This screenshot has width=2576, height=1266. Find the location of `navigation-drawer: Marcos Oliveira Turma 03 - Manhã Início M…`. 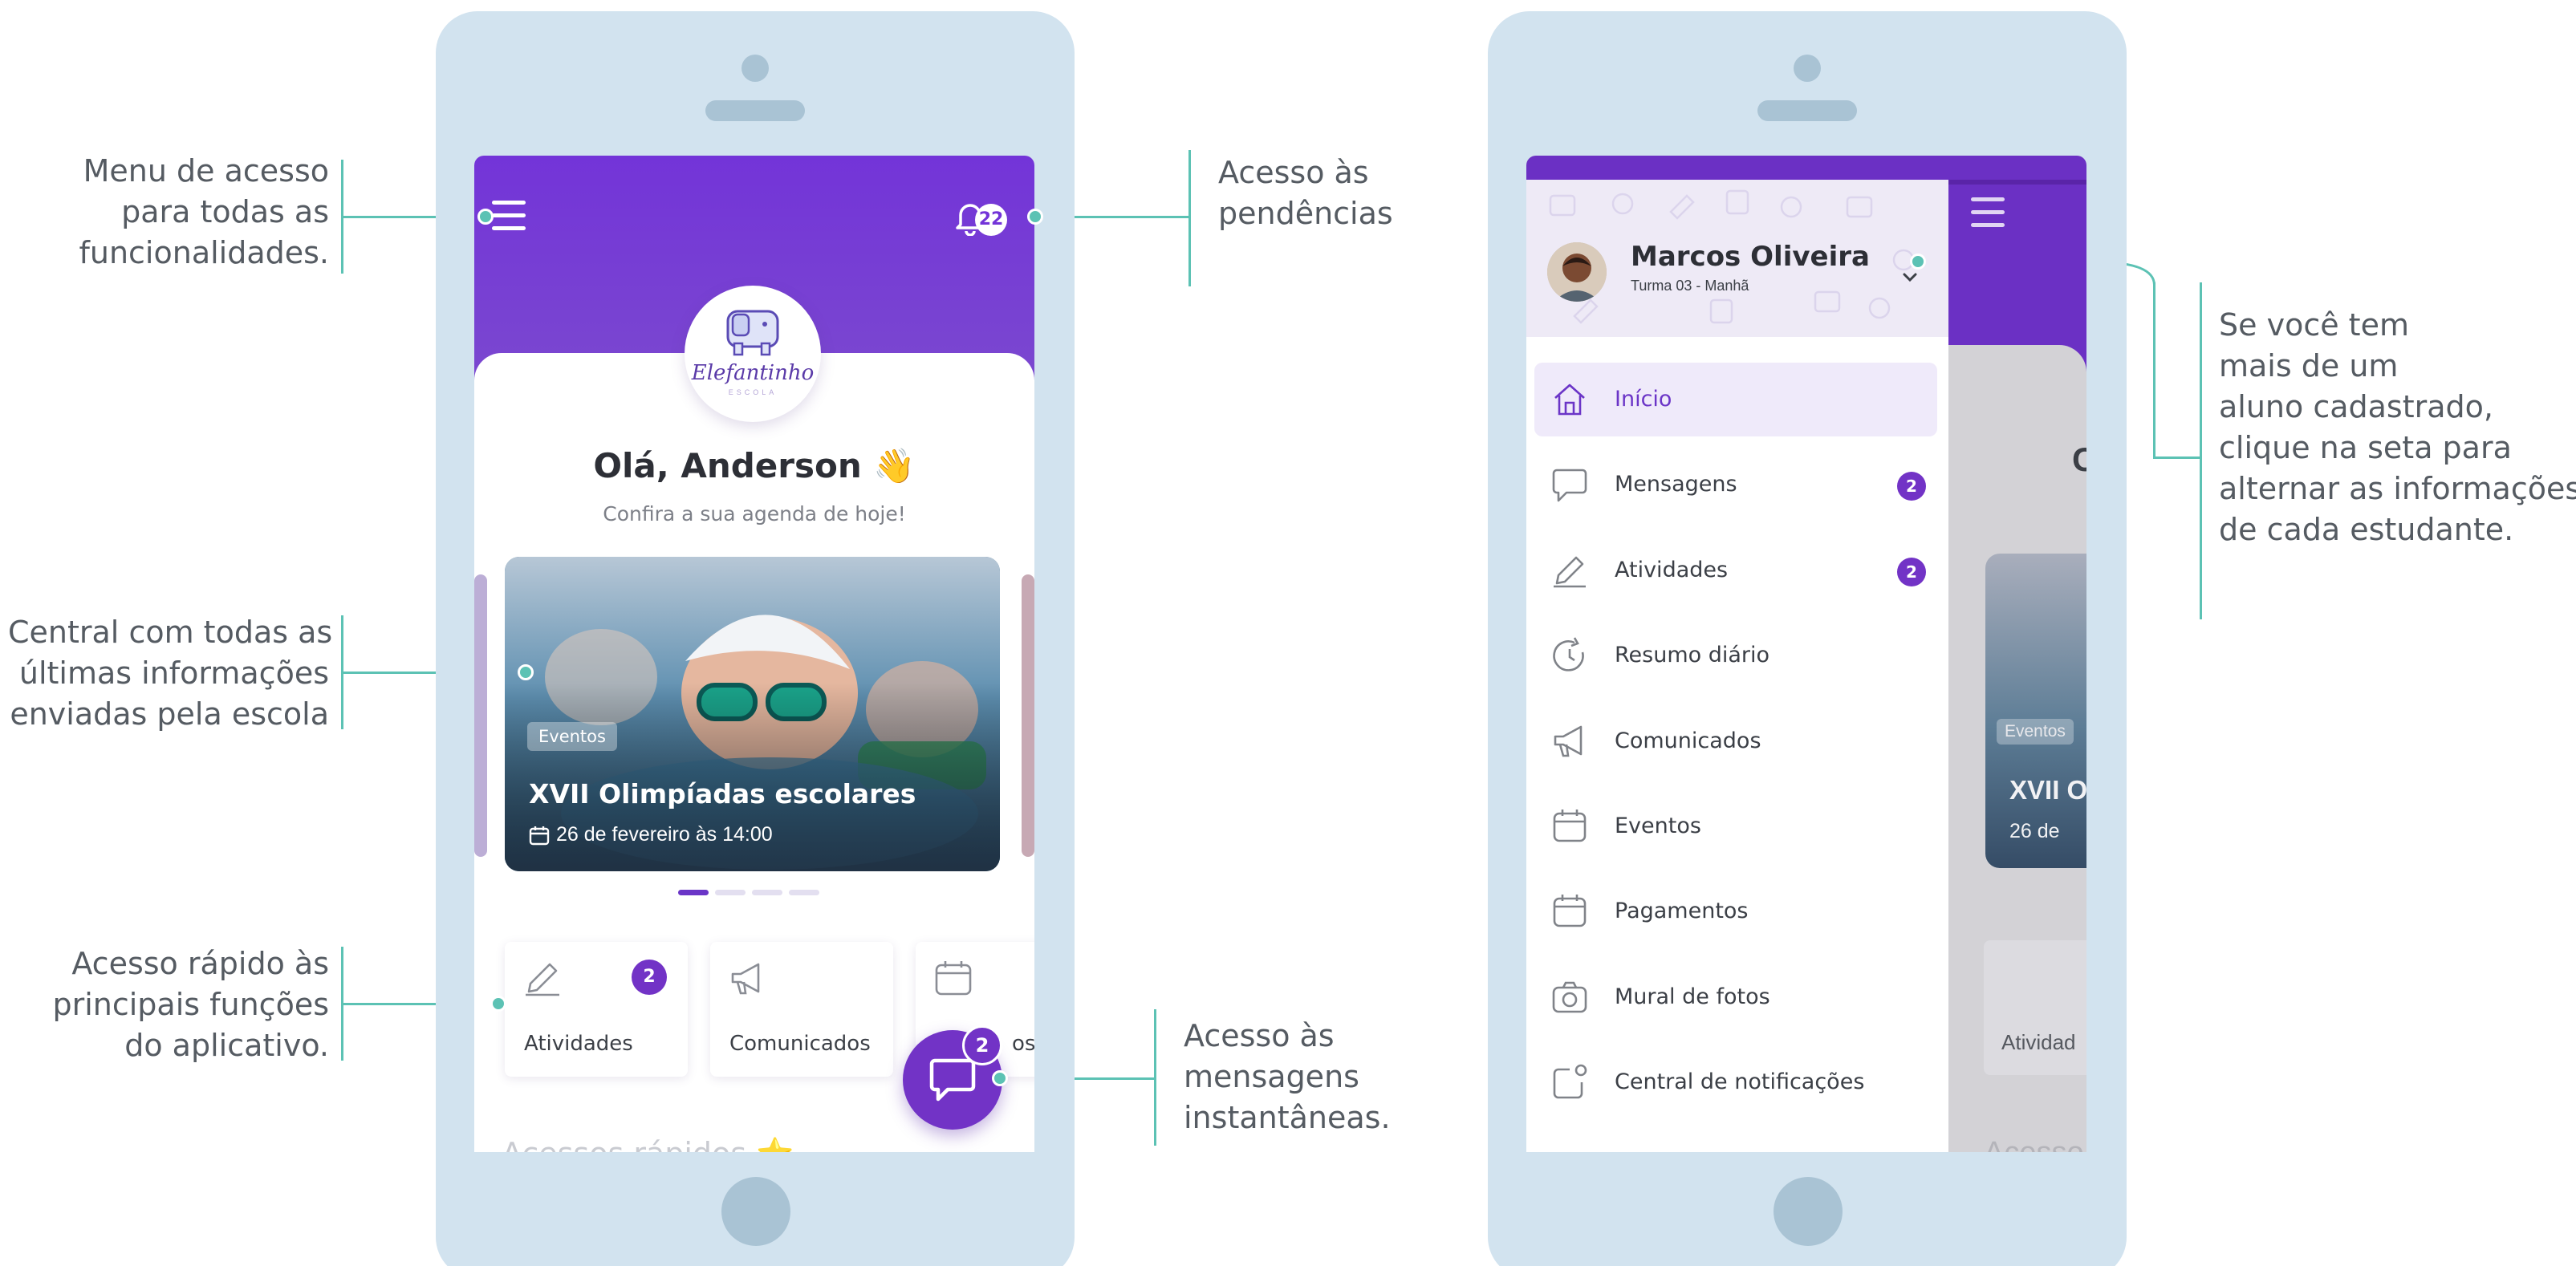

navigation-drawer: Marcos Oliveira Turma 03 - Manhã Início M… is located at coordinates (1737, 666).